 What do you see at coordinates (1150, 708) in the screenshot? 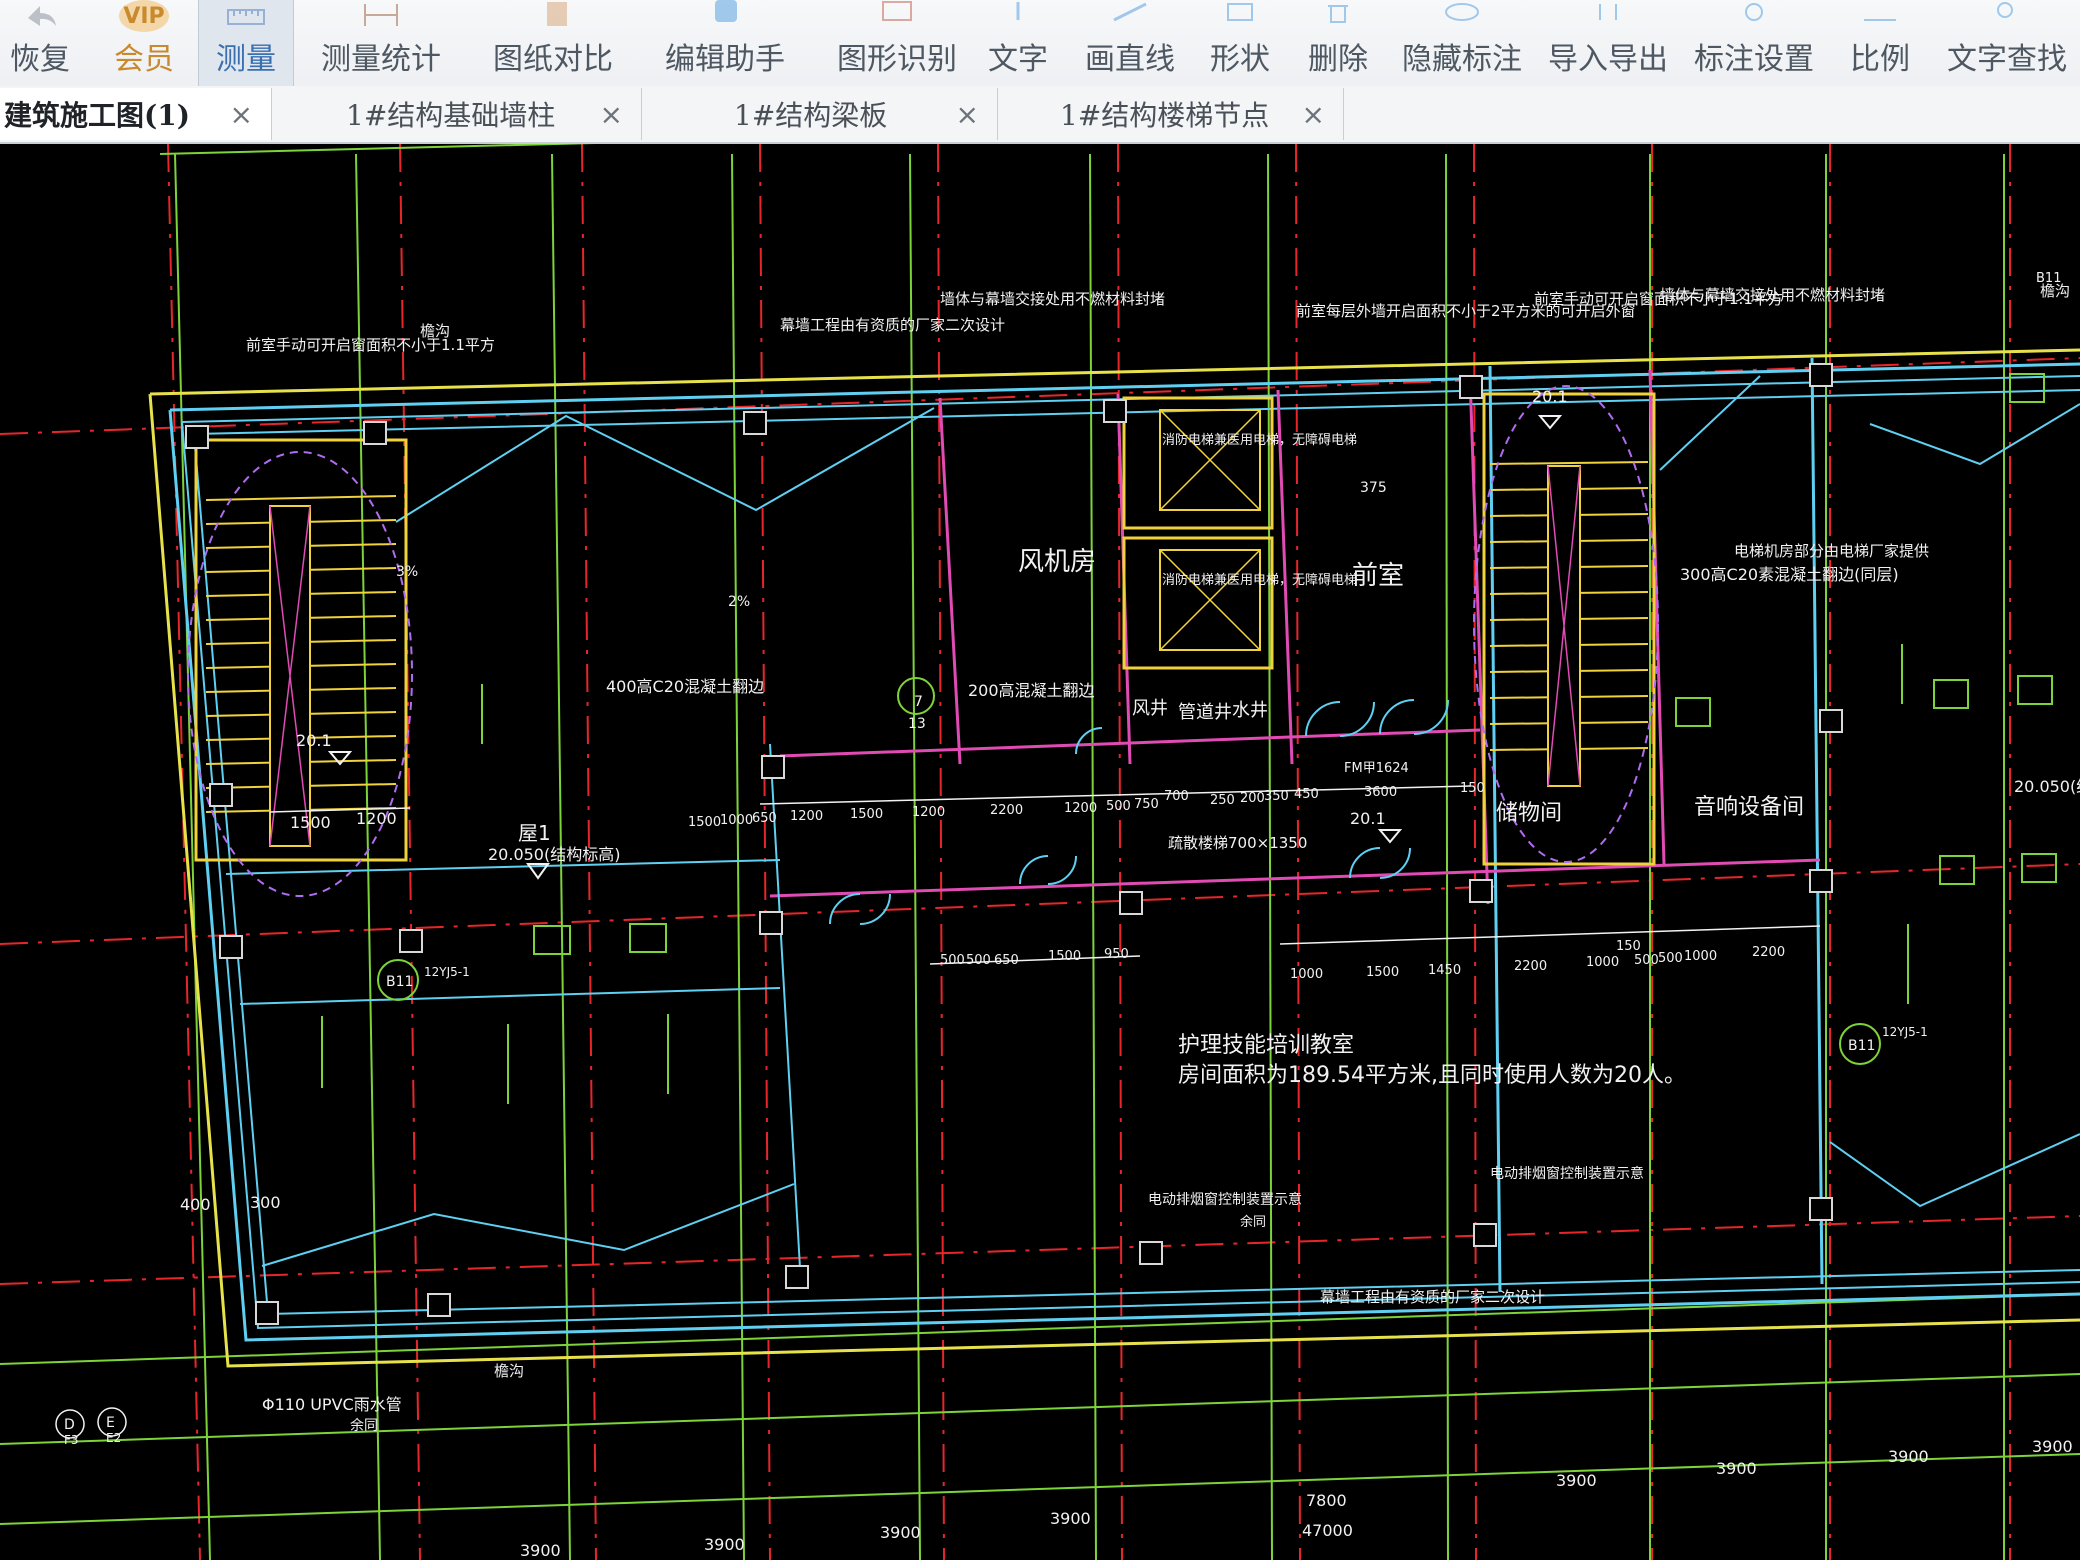
I see `shaft-wind-label: 风井` at bounding box center [1150, 708].